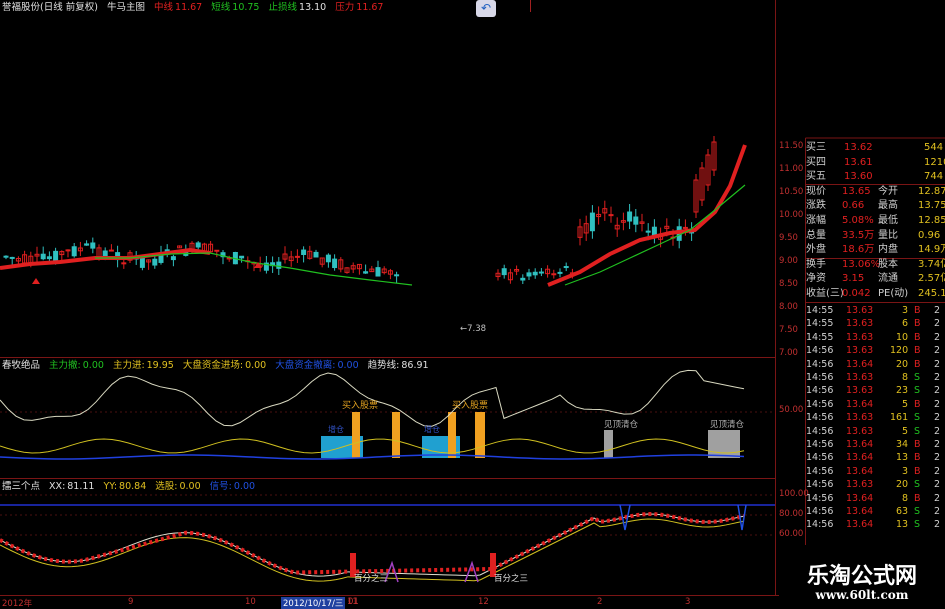  I want to click on x-axis-label: 3, so click(688, 602).